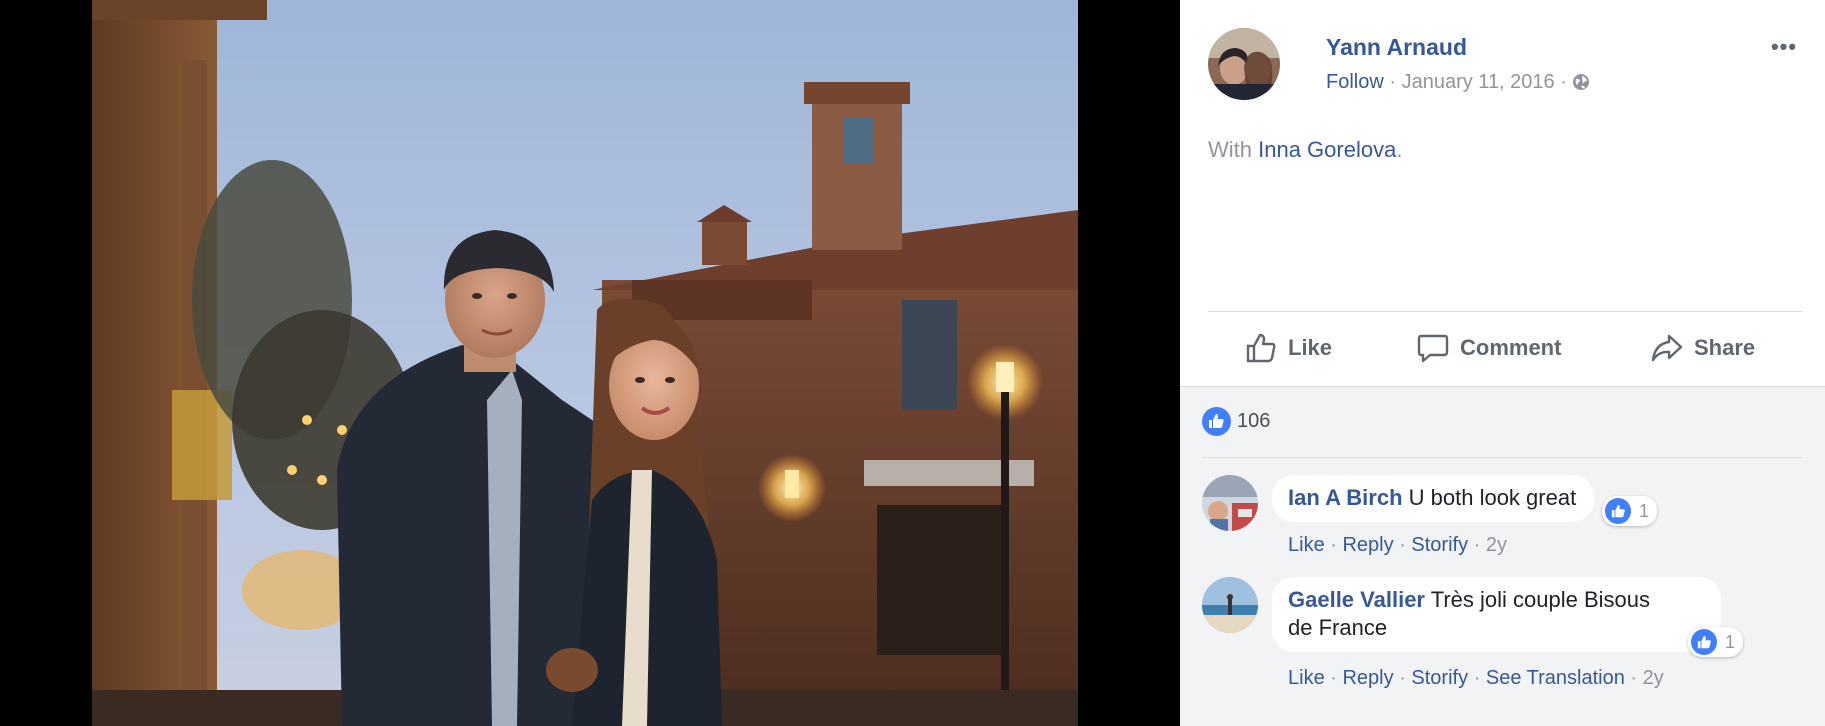  I want to click on comment-text: U both look great, so click(1492, 497).